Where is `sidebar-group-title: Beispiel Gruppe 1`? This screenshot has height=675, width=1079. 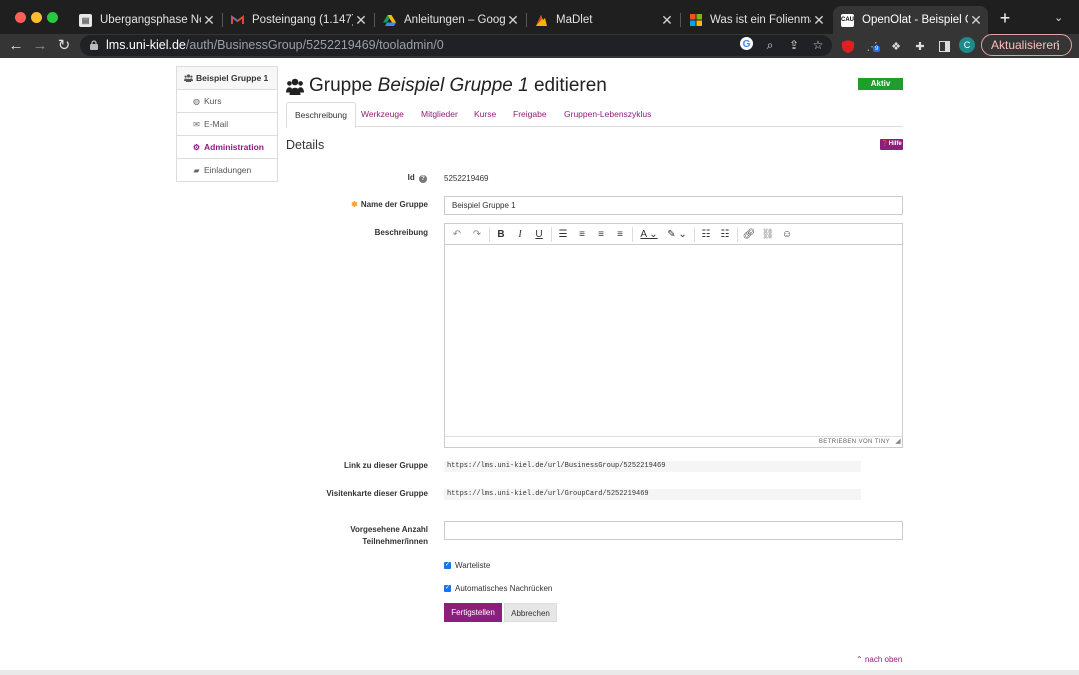
sidebar-group-title: Beispiel Gruppe 1 is located at coordinates (227, 78).